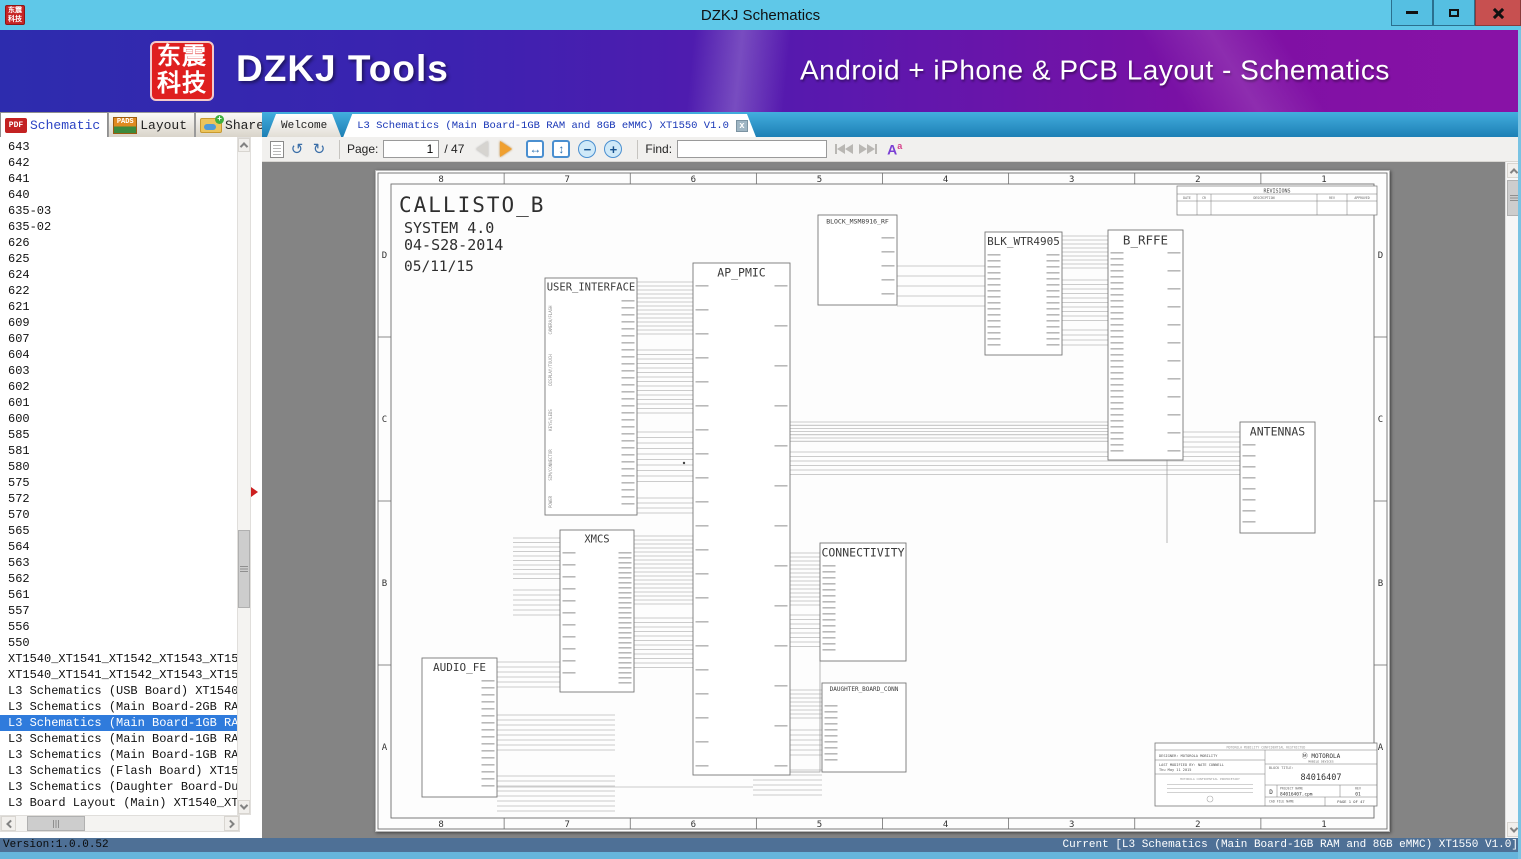  I want to click on zoom-in-icon: +, so click(613, 149).